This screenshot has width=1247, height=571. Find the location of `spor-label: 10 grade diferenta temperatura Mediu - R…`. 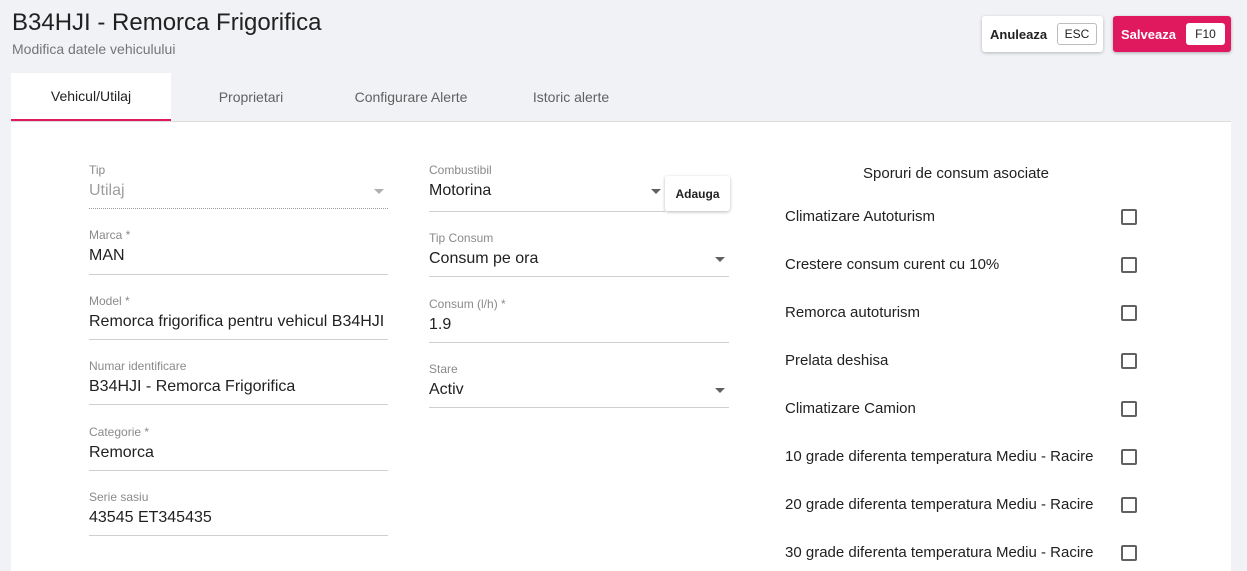

spor-label: 10 grade diferenta temperatura Mediu - R… is located at coordinates (939, 456).